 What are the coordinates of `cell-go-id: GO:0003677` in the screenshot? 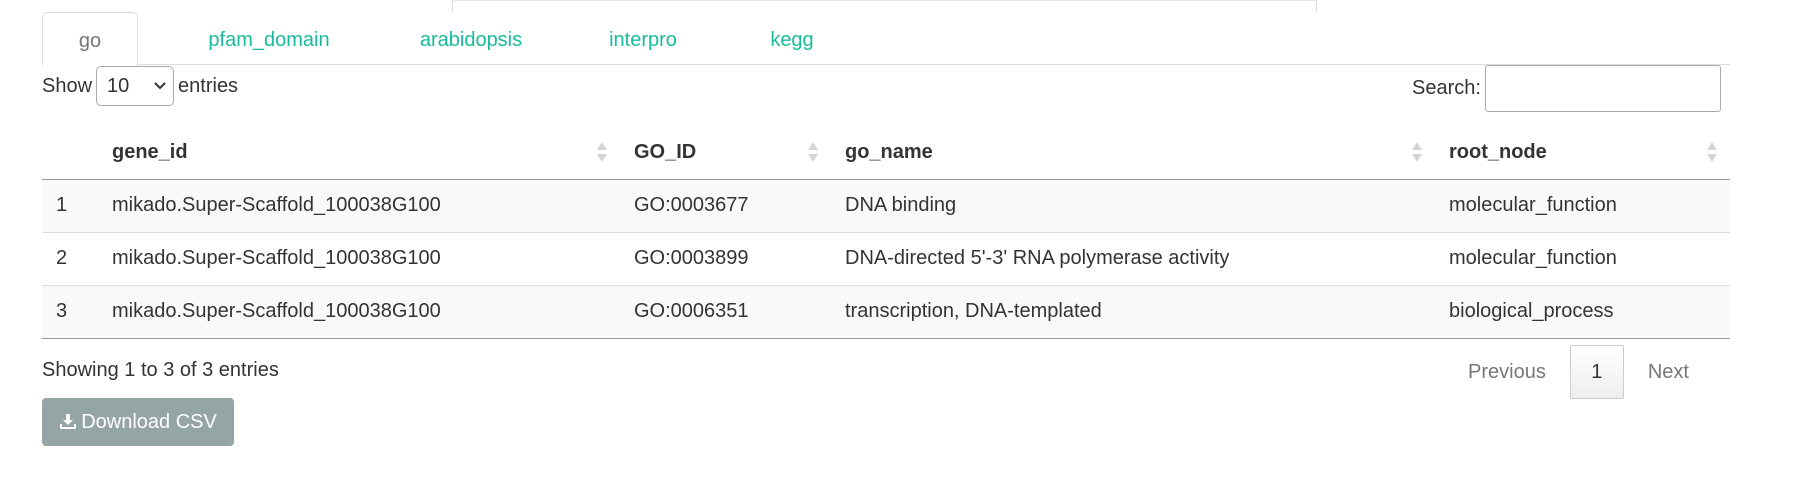 It's located at (725, 206).